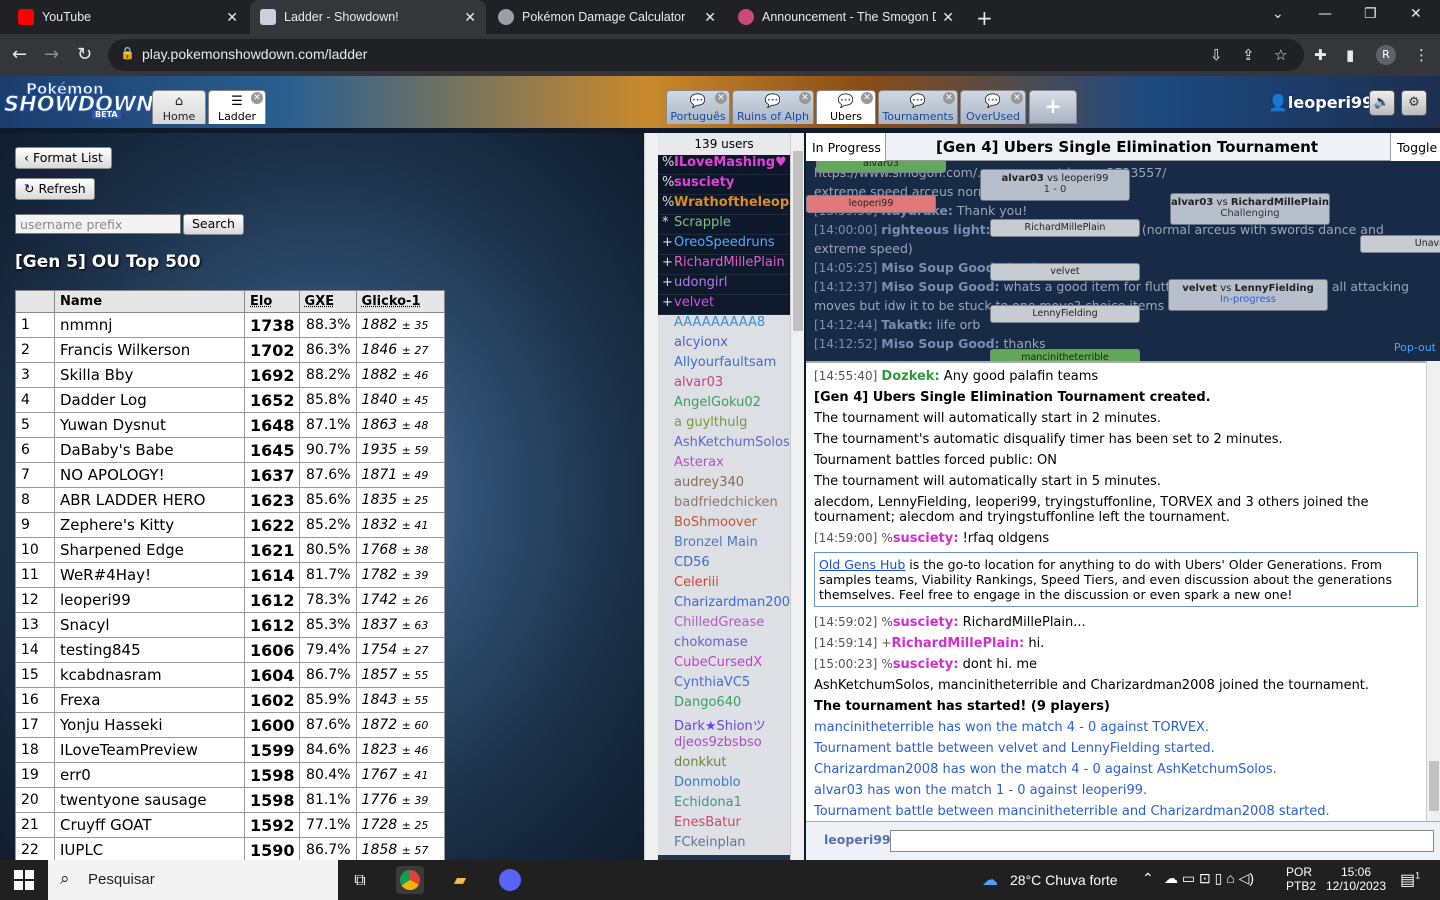  I want to click on room-tab-portugues: ✕ 💬 Português, so click(698, 107).